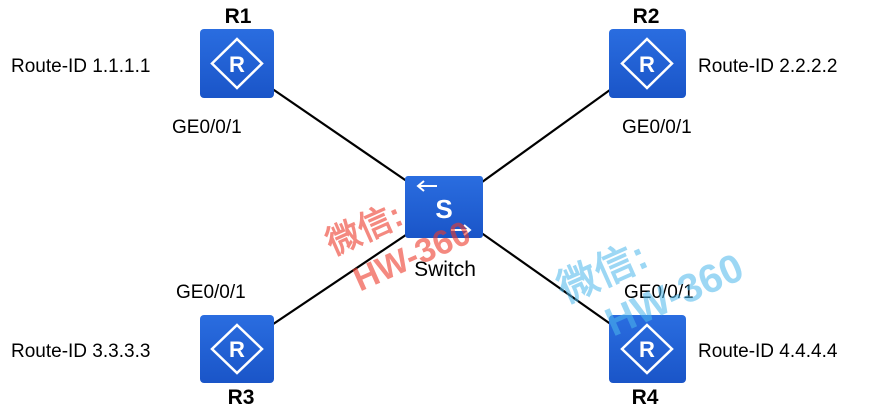  What do you see at coordinates (241, 397) in the screenshot?
I see `router-name: R3` at bounding box center [241, 397].